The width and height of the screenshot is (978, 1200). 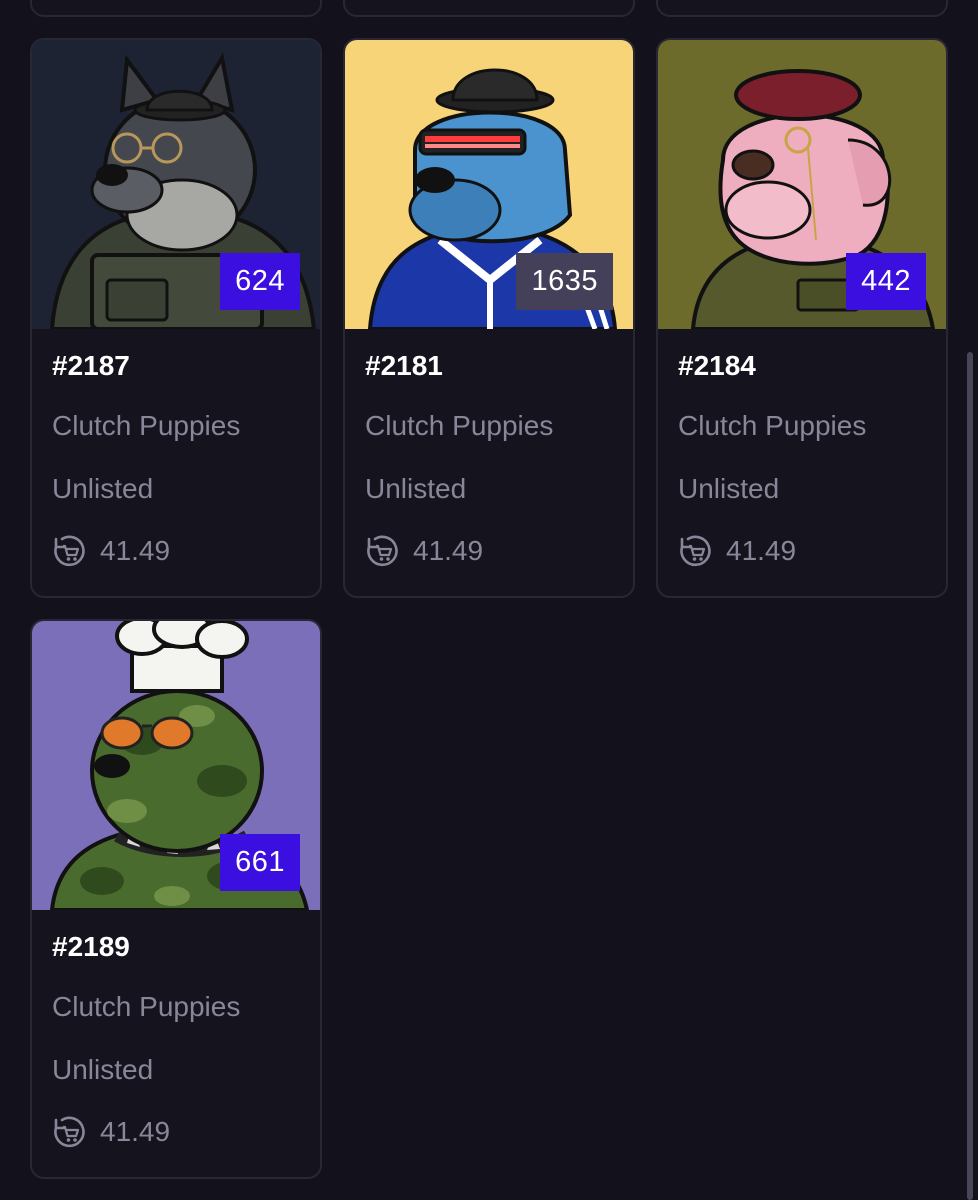 What do you see at coordinates (717, 365) in the screenshot?
I see `nft-title: #2184` at bounding box center [717, 365].